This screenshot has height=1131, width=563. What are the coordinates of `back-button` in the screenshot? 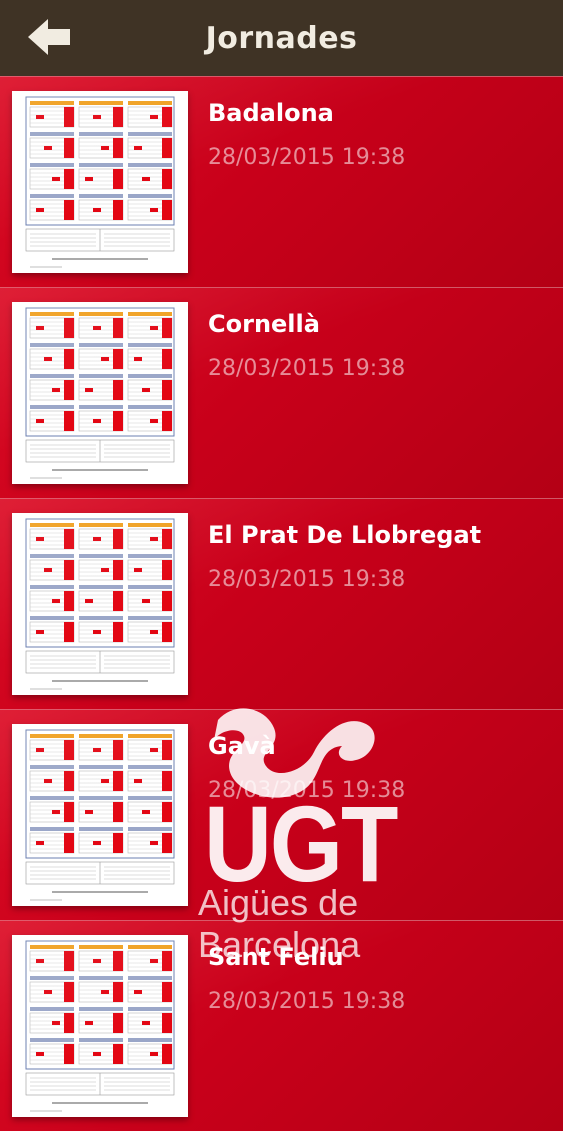 It's located at (50, 37).